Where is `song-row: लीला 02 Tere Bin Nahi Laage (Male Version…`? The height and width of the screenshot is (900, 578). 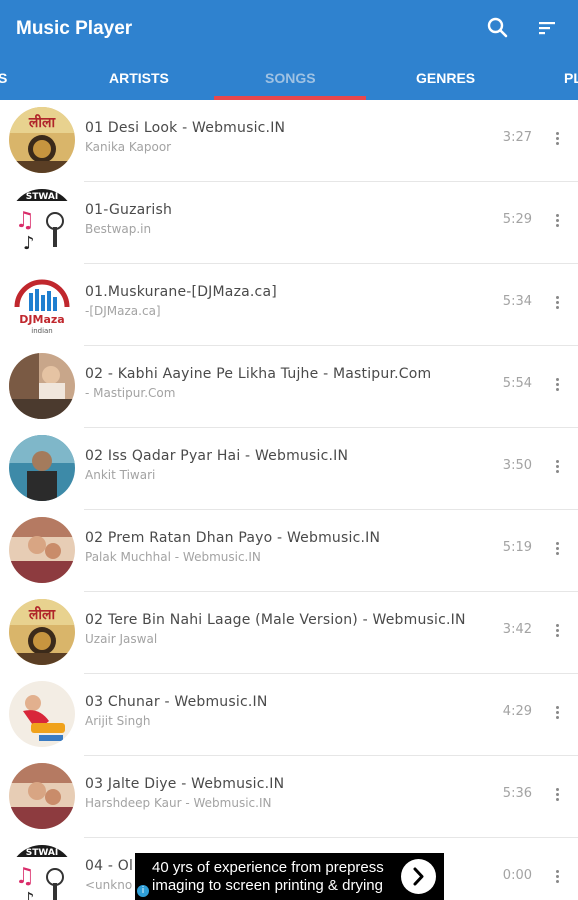
song-row: लीला 02 Tere Bin Nahi Laage (Male Version… is located at coordinates (289, 633).